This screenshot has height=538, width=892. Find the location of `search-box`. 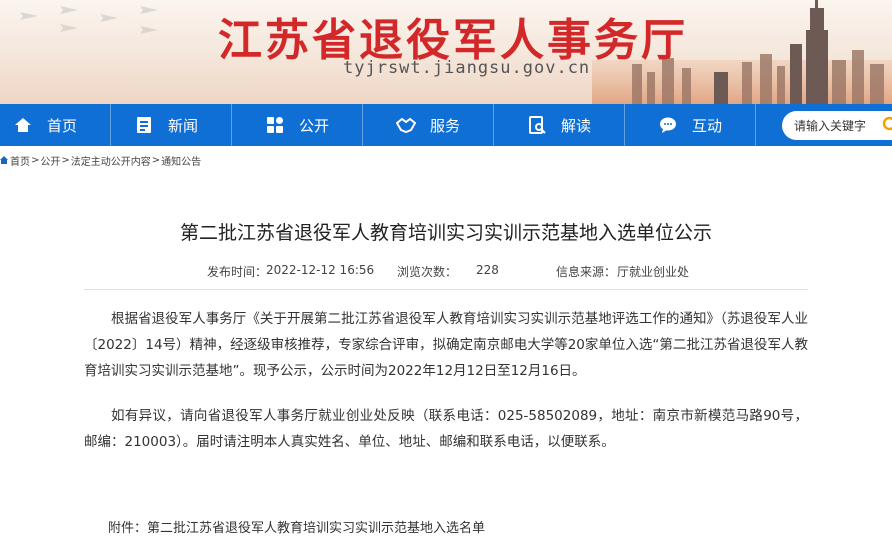

search-box is located at coordinates (837, 125).